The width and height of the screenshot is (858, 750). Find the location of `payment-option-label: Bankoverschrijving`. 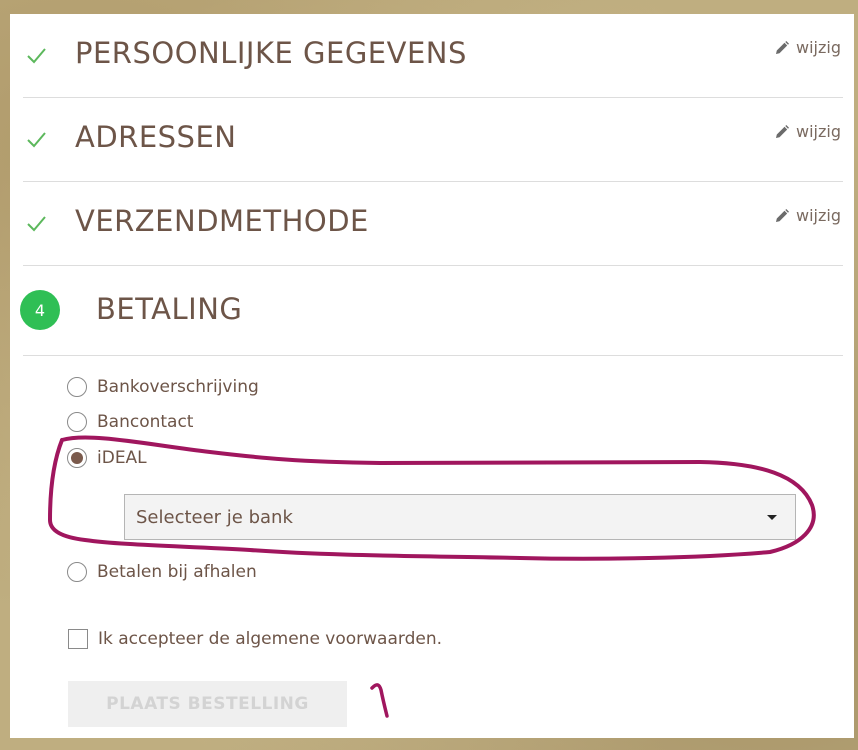

payment-option-label: Bankoverschrijving is located at coordinates (178, 387).